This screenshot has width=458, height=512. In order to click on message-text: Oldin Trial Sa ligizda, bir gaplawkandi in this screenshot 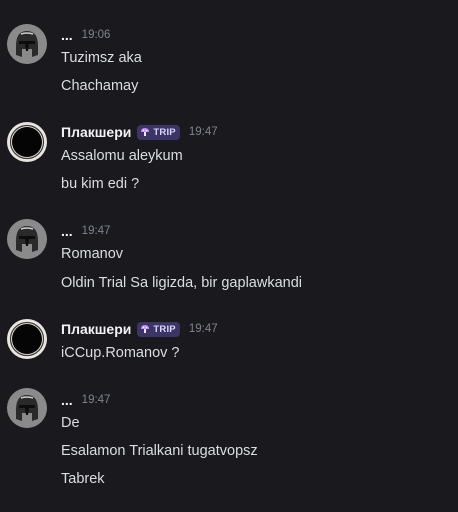, I will do `click(181, 283)`.